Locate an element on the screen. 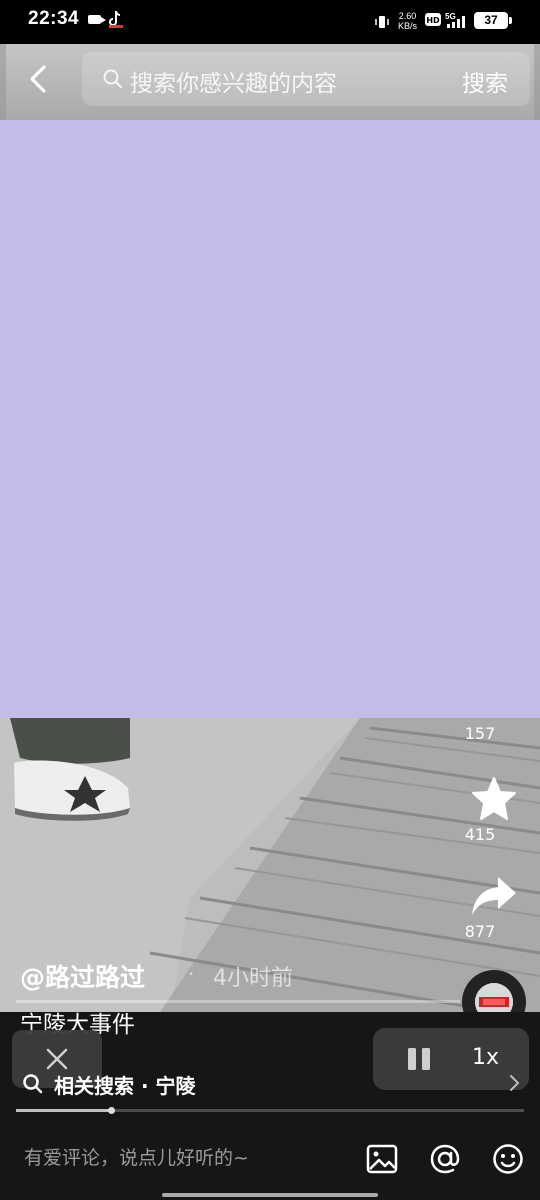 The height and width of the screenshot is (1200, 540). playback-controls is located at coordinates (451, 1059).